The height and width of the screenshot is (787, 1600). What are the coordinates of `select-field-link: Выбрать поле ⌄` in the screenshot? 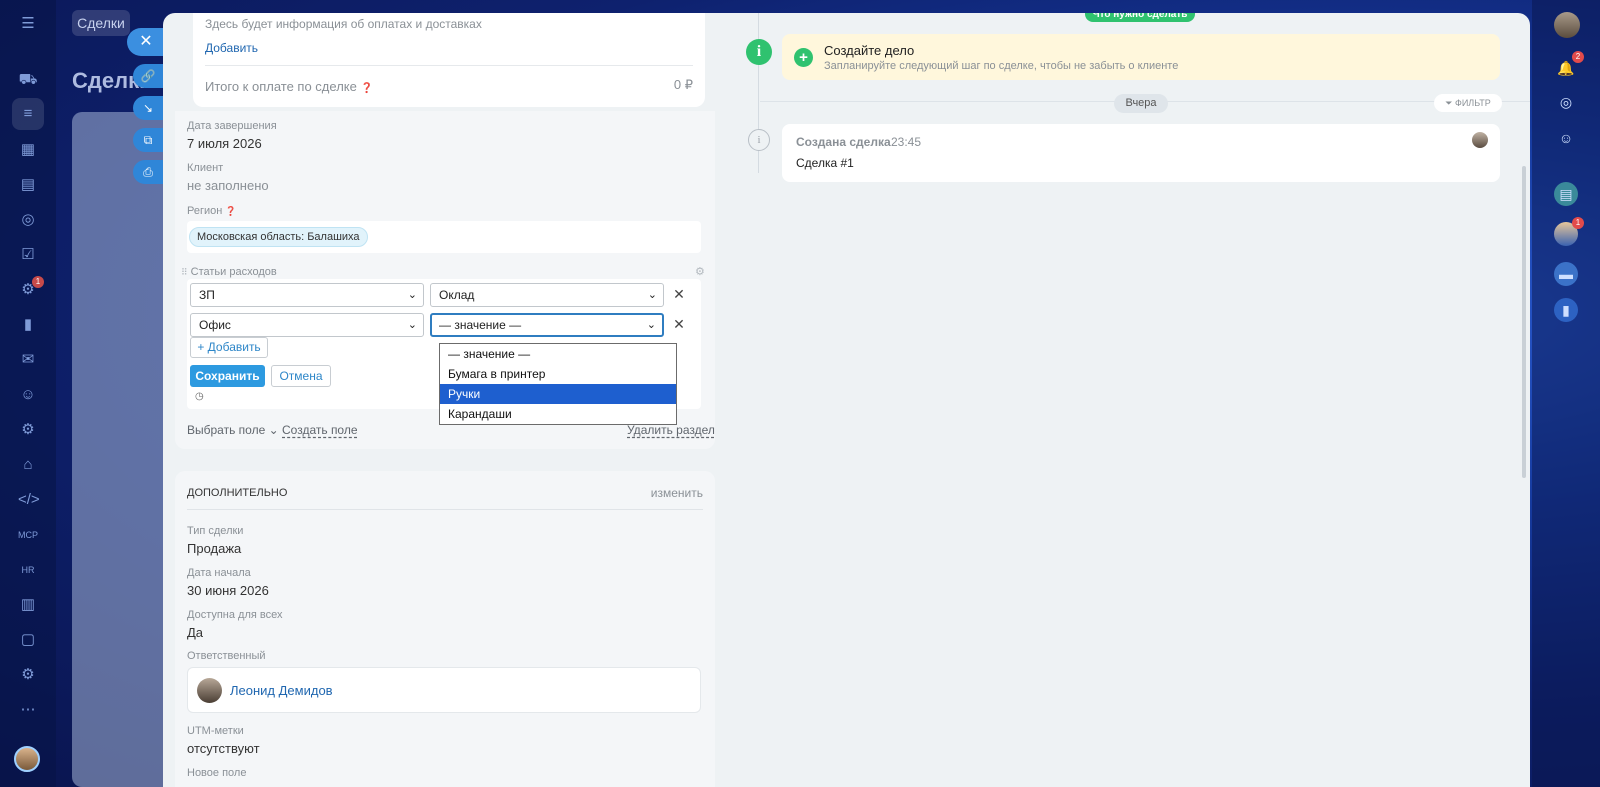 It's located at (233, 430).